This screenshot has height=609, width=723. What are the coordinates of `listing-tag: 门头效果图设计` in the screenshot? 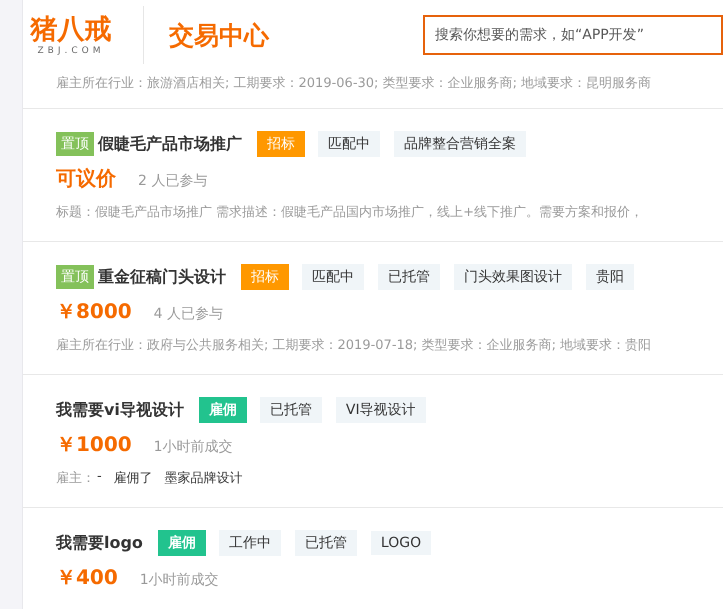 It's located at (513, 277).